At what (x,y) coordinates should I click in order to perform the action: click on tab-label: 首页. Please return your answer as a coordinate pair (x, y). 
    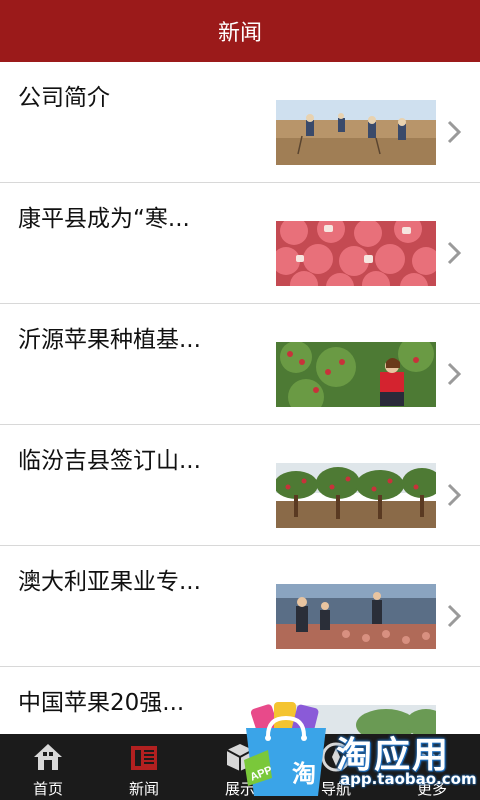
    Looking at the image, I should click on (47, 789).